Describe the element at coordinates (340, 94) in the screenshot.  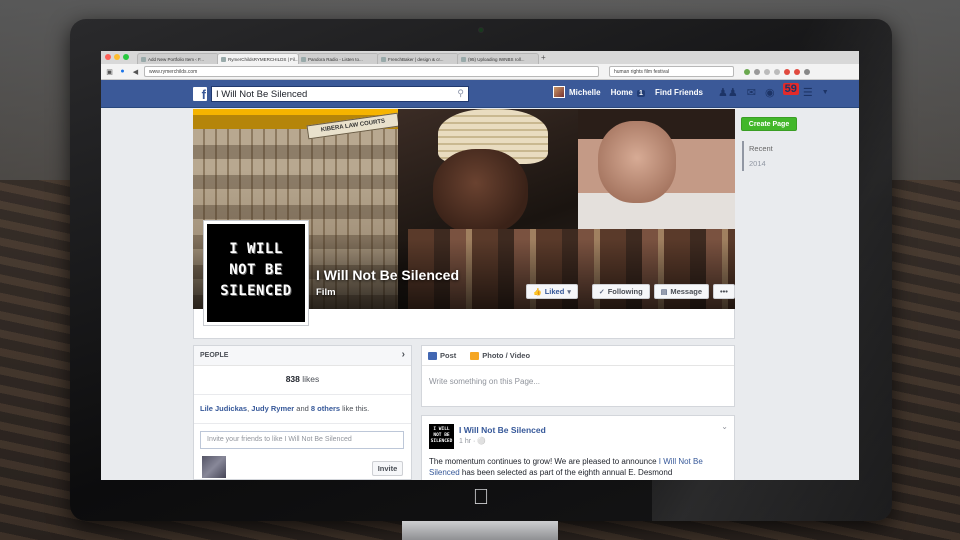
I see `facebook-search-input: I Will Not Be Silenced ⚲` at that location.